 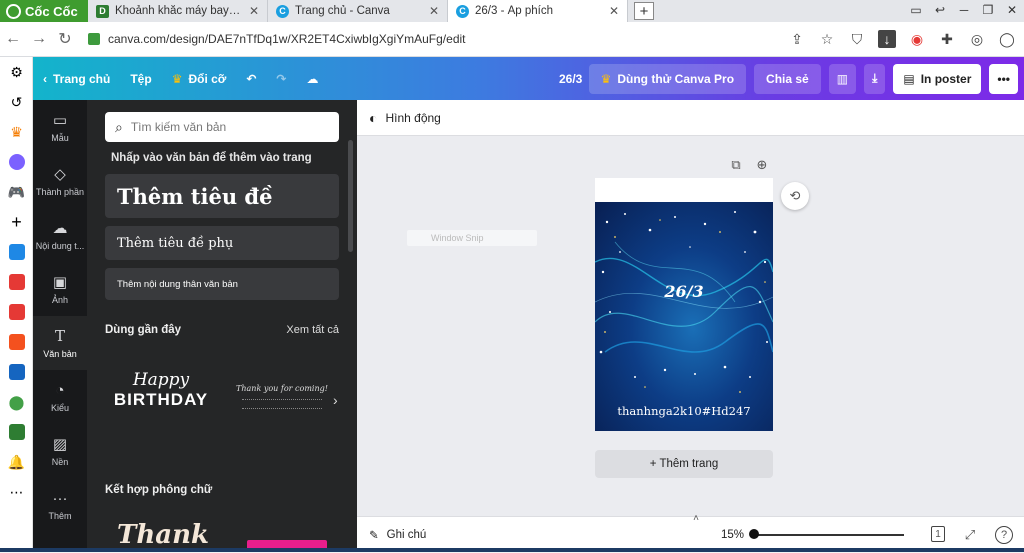 What do you see at coordinates (60, 498) in the screenshot?
I see `more-dots-icon: ···` at bounding box center [60, 498].